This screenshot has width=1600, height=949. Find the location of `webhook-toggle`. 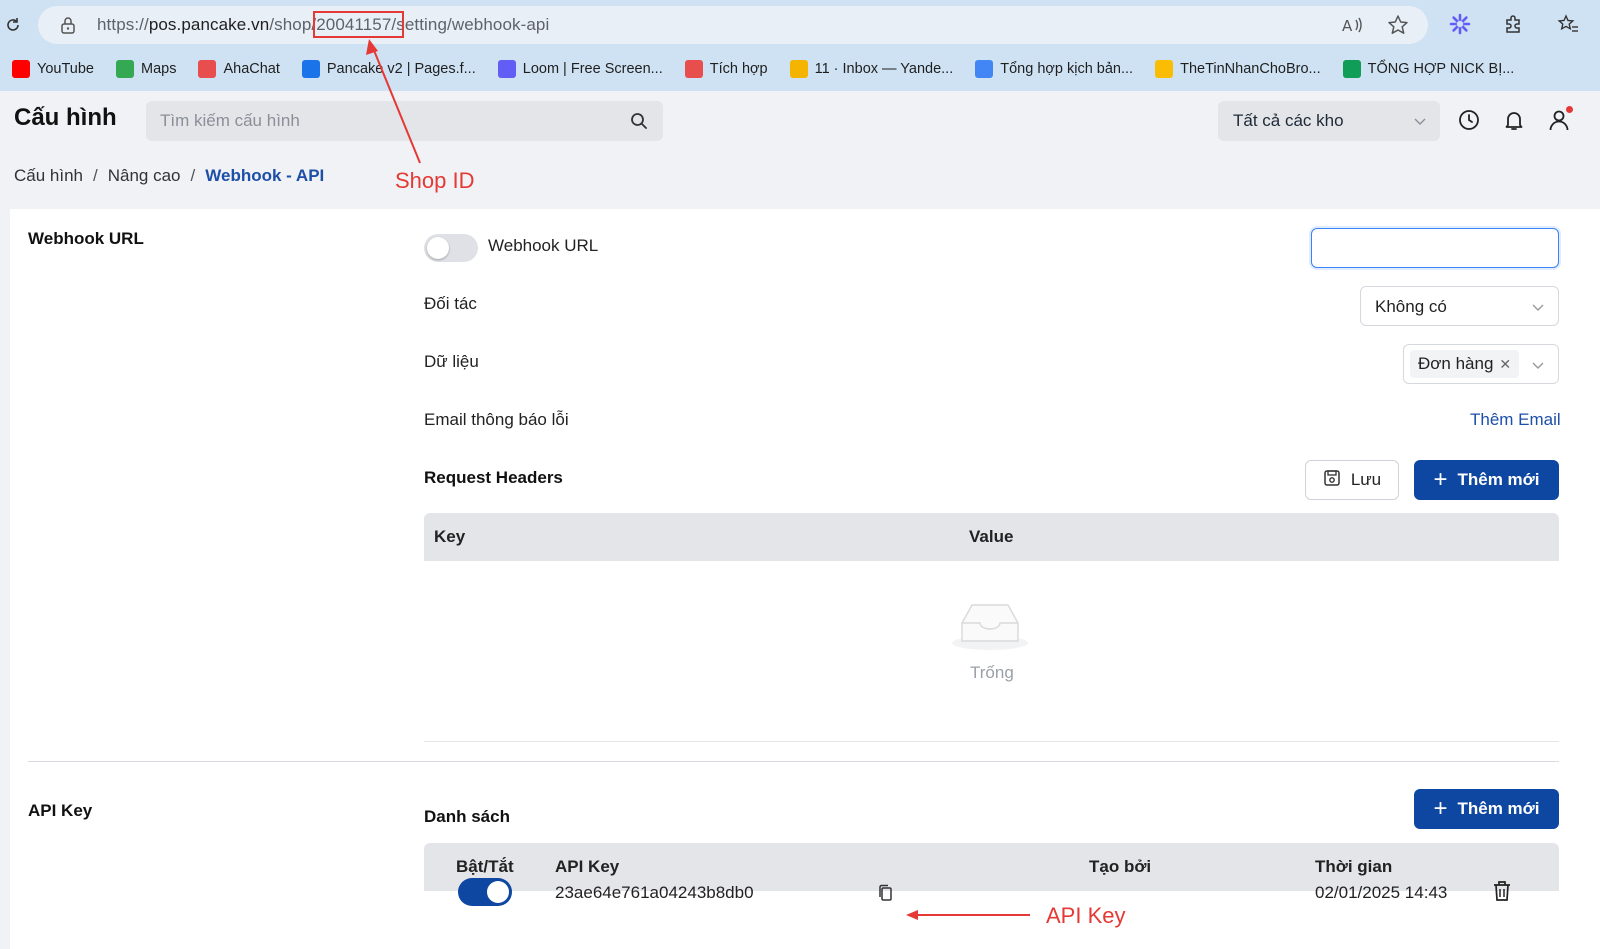

webhook-toggle is located at coordinates (451, 248).